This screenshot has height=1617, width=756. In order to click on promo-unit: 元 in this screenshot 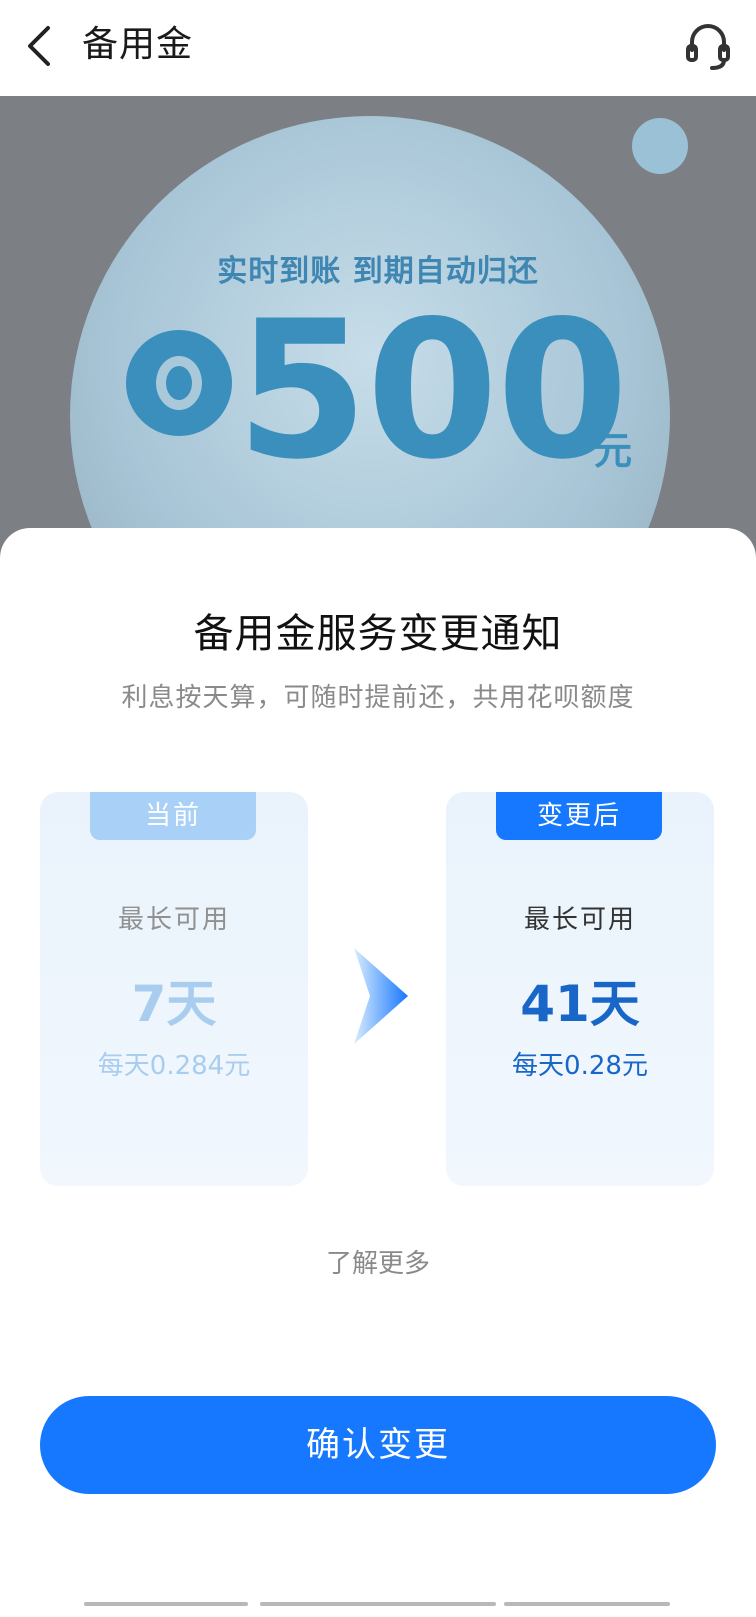, I will do `click(613, 451)`.